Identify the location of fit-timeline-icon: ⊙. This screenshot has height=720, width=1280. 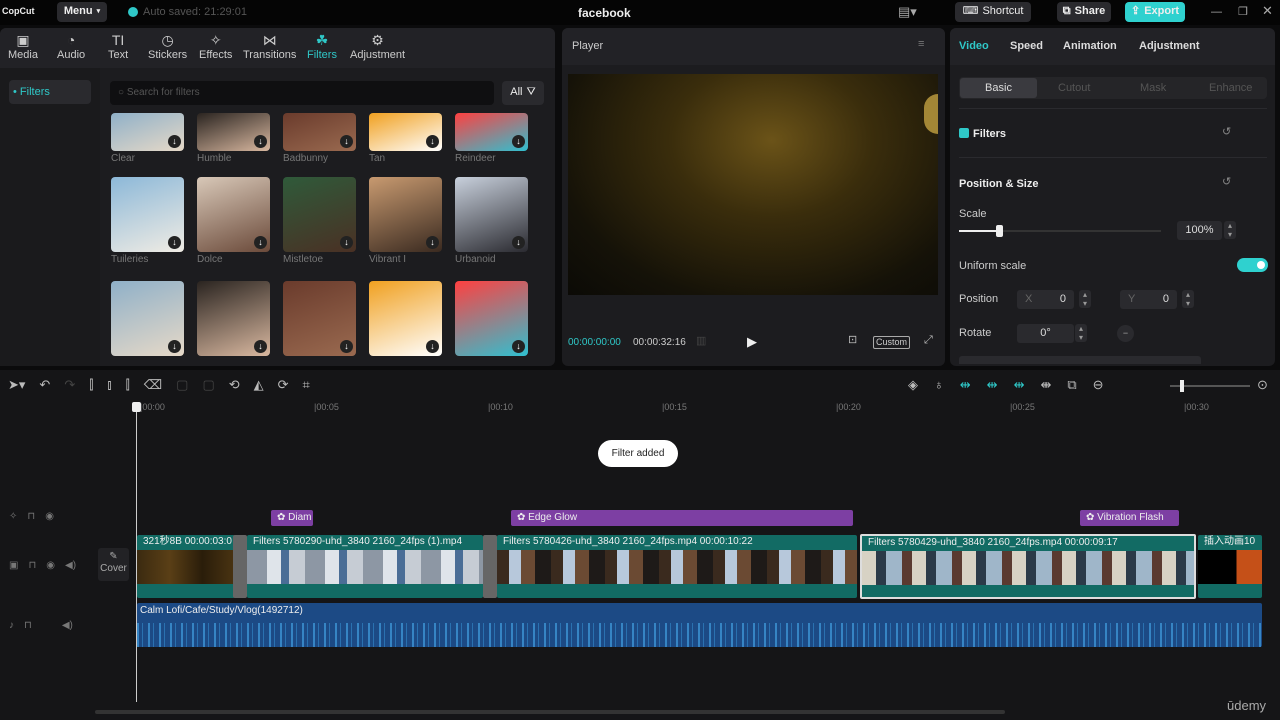
(1262, 385).